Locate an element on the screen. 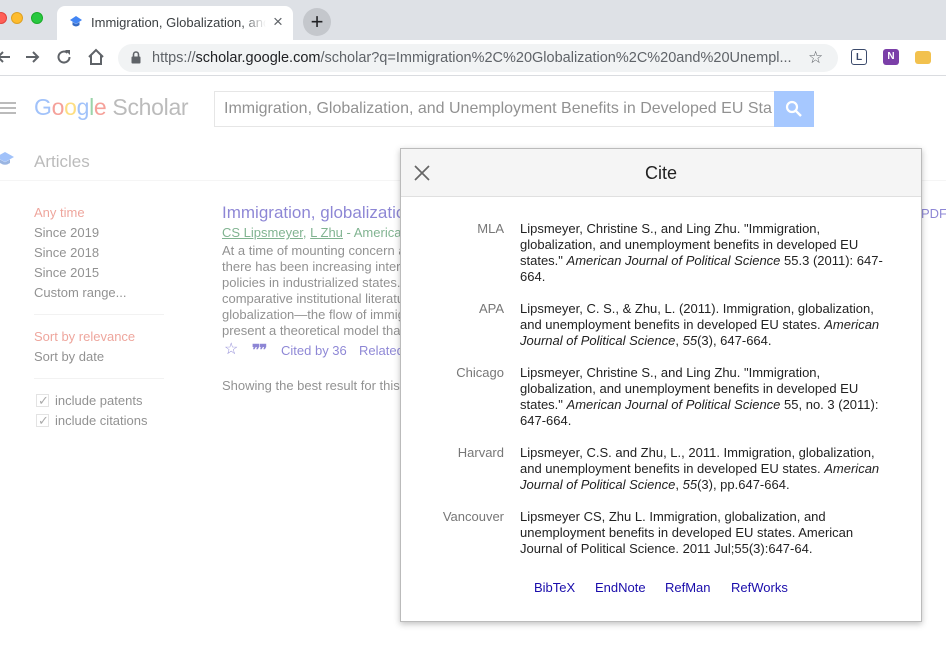  citation-format-label: APA is located at coordinates (491, 308).